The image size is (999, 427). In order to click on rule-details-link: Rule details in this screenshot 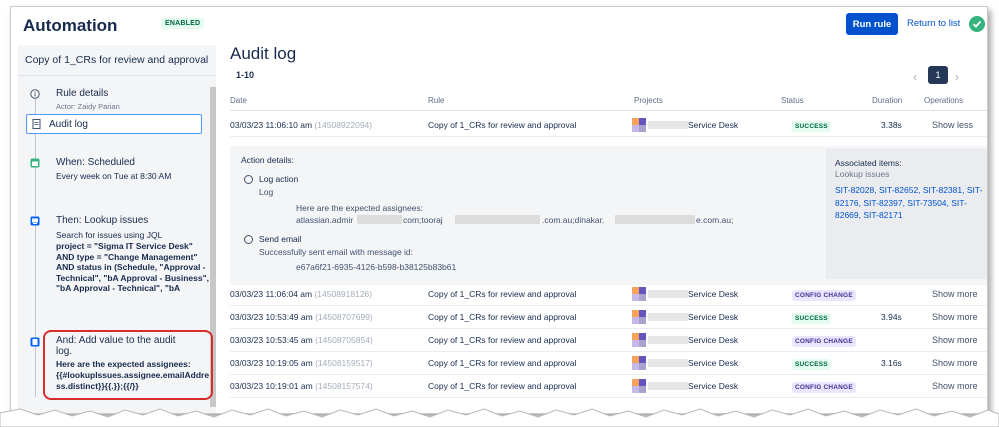, I will do `click(82, 93)`.